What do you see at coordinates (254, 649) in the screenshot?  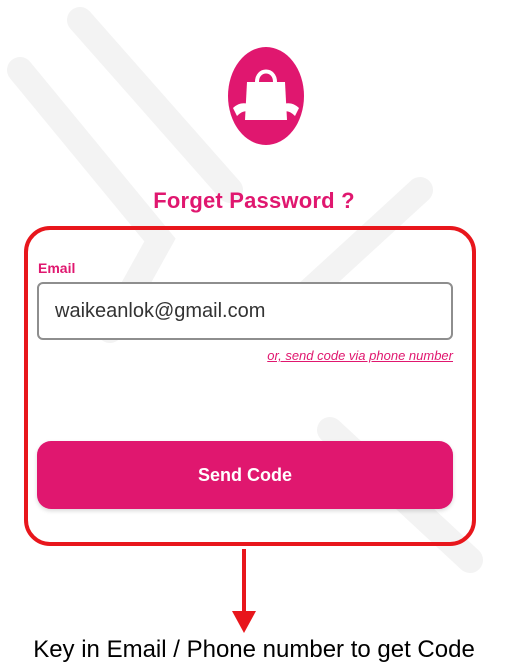 I see `annotation-caption: Key in Email / Phone number to get Code` at bounding box center [254, 649].